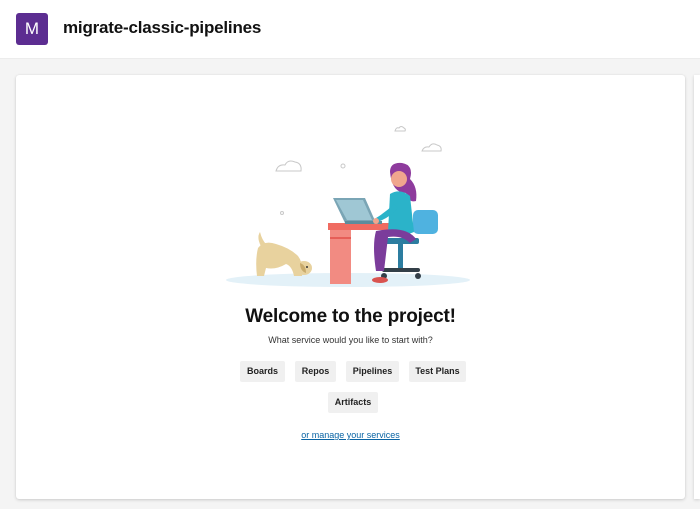 This screenshot has height=509, width=700. Describe the element at coordinates (340, 238) in the screenshot. I see `desk-drawer` at that location.